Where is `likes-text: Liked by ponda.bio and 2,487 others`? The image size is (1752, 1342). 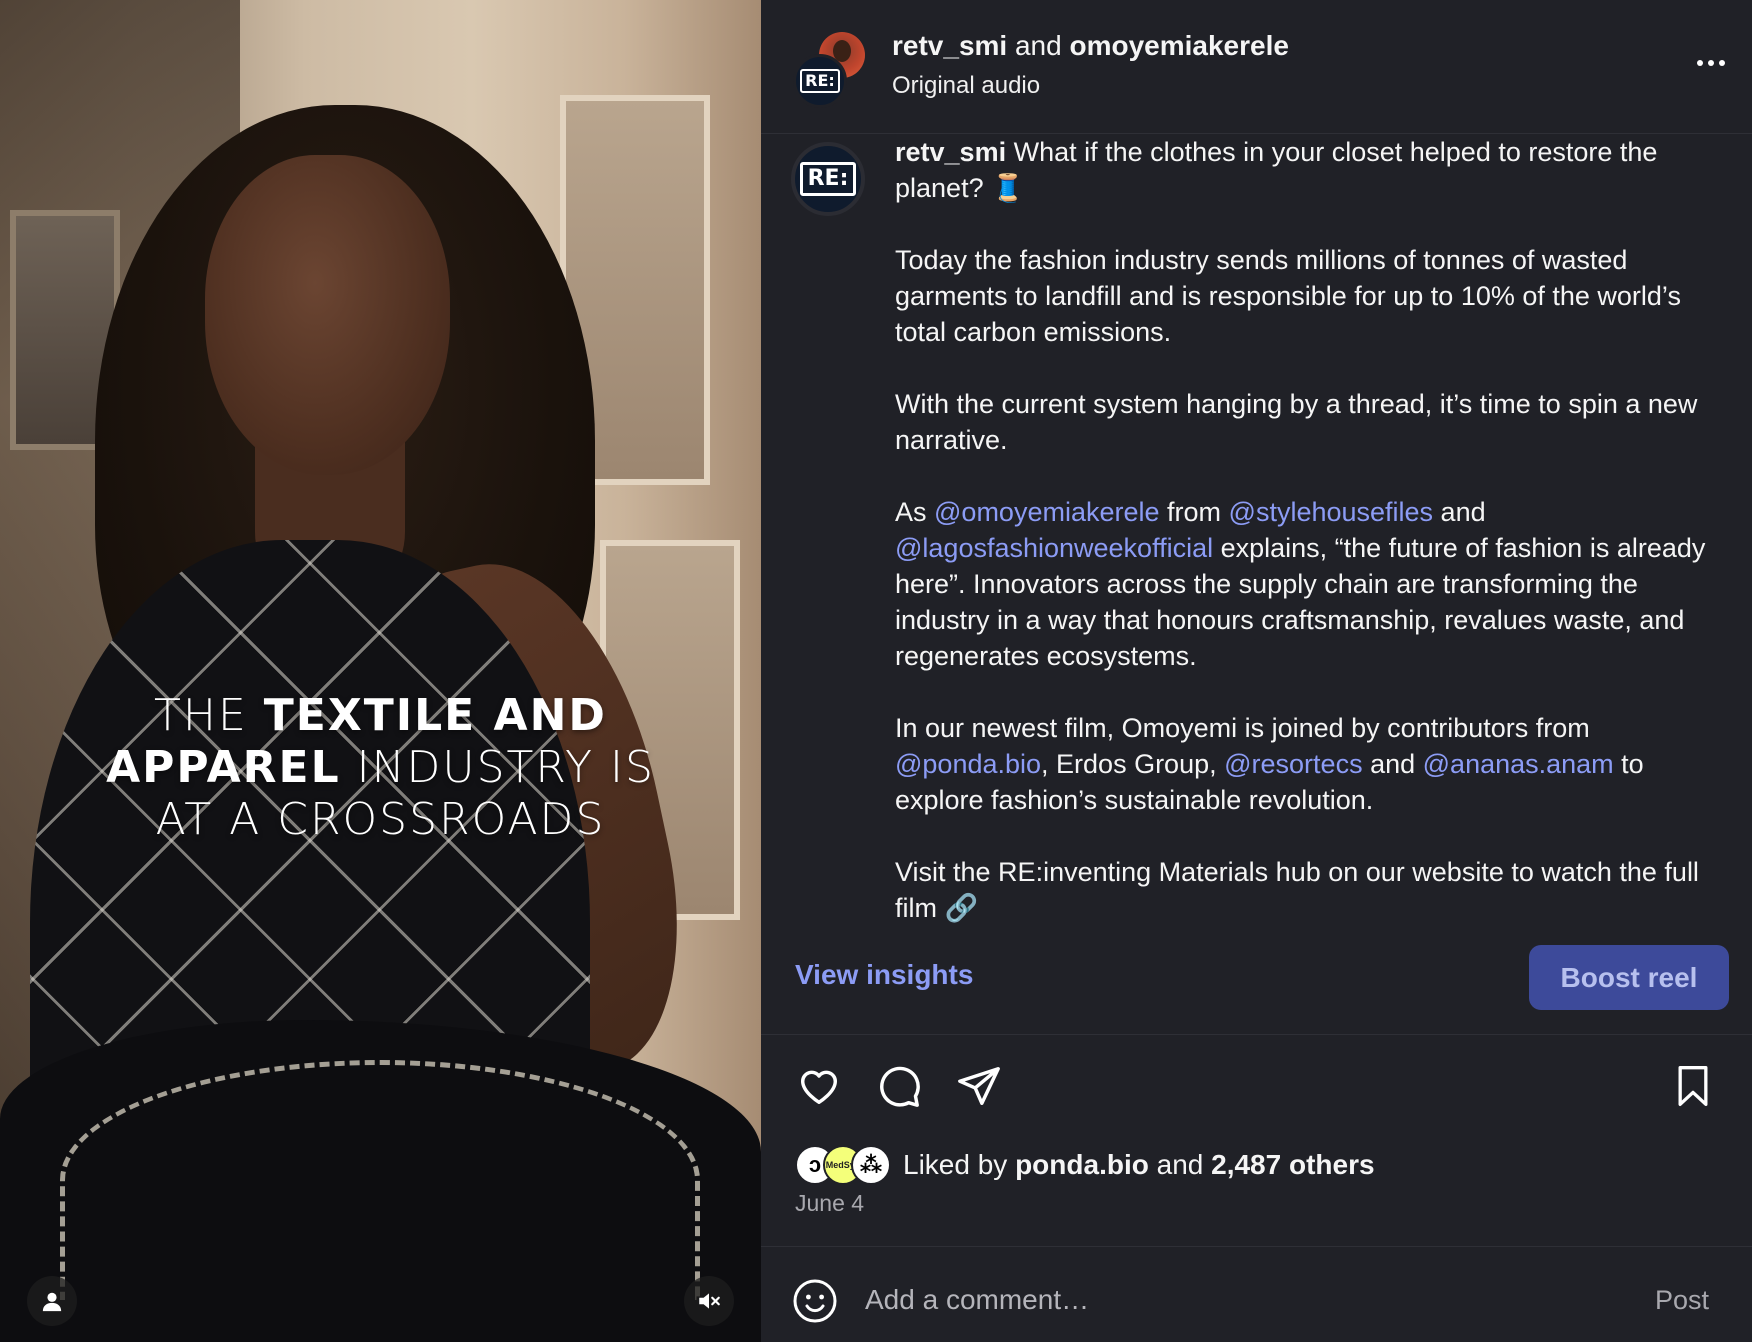 likes-text: Liked by ponda.bio and 2,487 others is located at coordinates (1139, 1165).